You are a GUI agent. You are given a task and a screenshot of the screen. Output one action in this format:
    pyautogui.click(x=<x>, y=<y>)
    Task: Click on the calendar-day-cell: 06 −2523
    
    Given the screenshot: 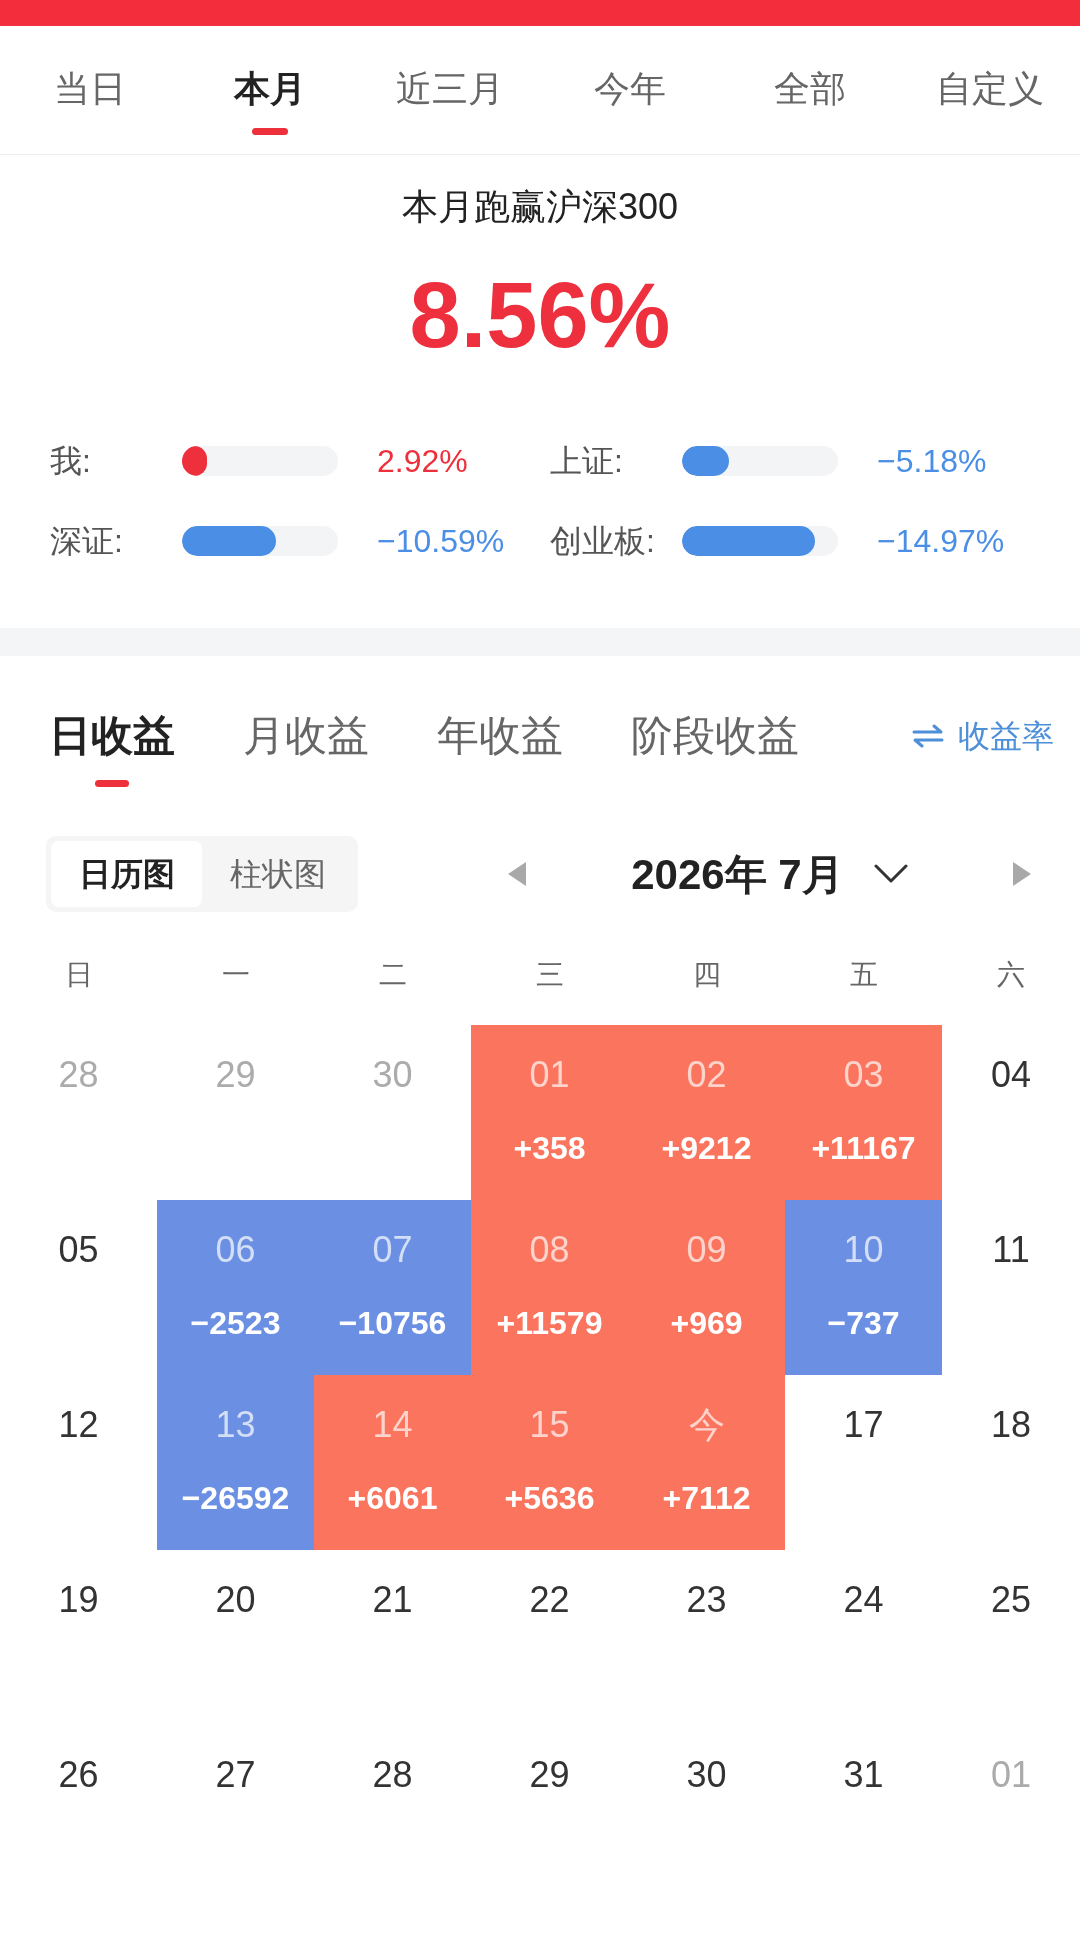 What is the action you would take?
    pyautogui.click(x=235, y=1287)
    